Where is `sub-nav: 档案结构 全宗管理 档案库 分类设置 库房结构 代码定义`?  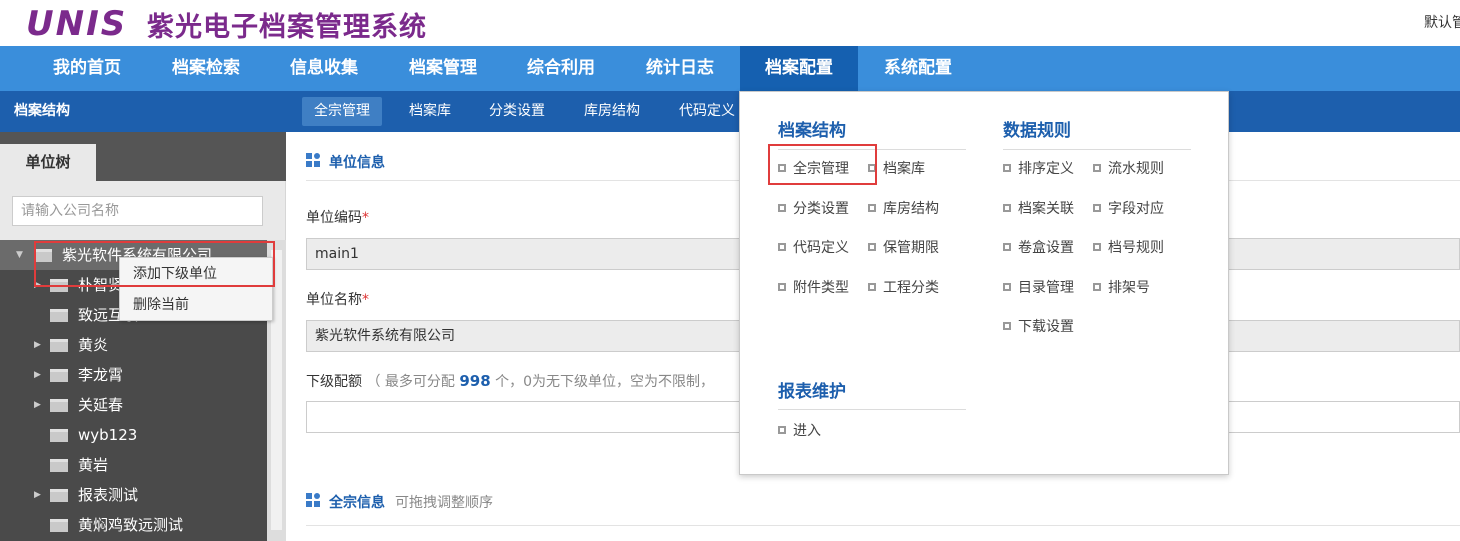 sub-nav: 档案结构 全宗管理 档案库 分类设置 库房结构 代码定义 is located at coordinates (730, 111).